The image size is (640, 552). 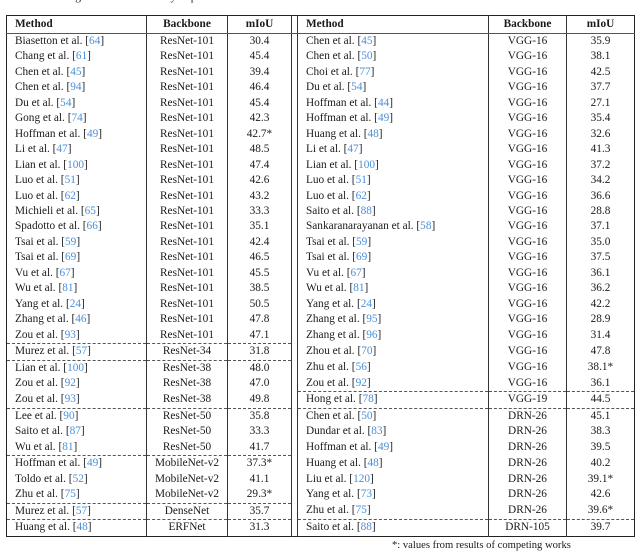 What do you see at coordinates (371, 319) in the screenshot?
I see `citation-link: 95` at bounding box center [371, 319].